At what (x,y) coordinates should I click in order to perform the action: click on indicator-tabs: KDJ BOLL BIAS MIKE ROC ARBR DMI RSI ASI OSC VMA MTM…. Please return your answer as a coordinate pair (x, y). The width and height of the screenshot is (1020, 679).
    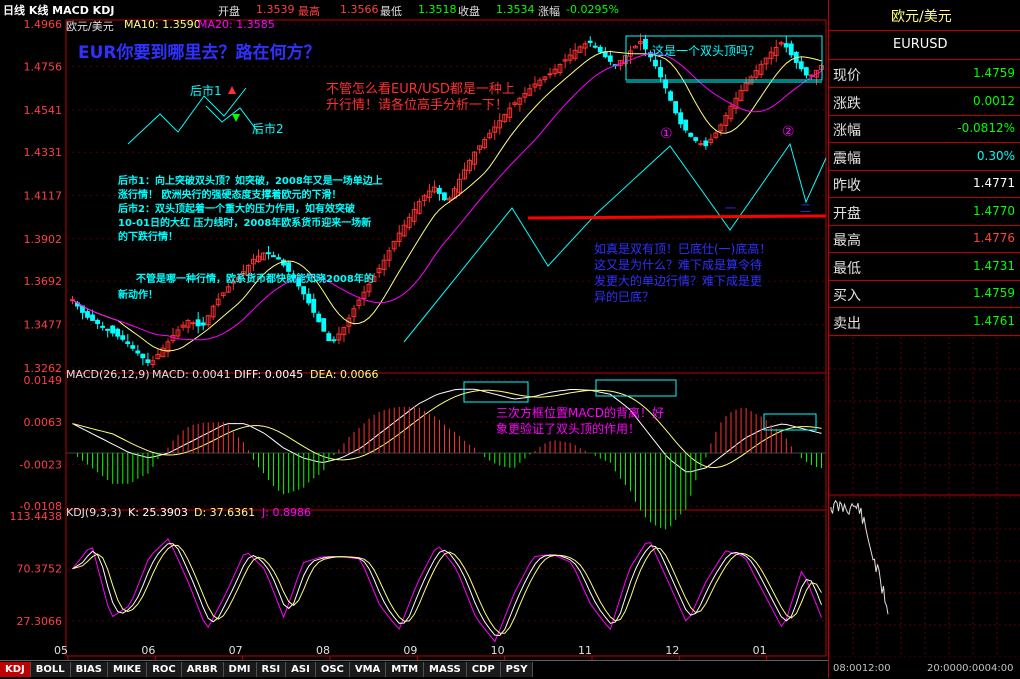
    Looking at the image, I should click on (414, 669).